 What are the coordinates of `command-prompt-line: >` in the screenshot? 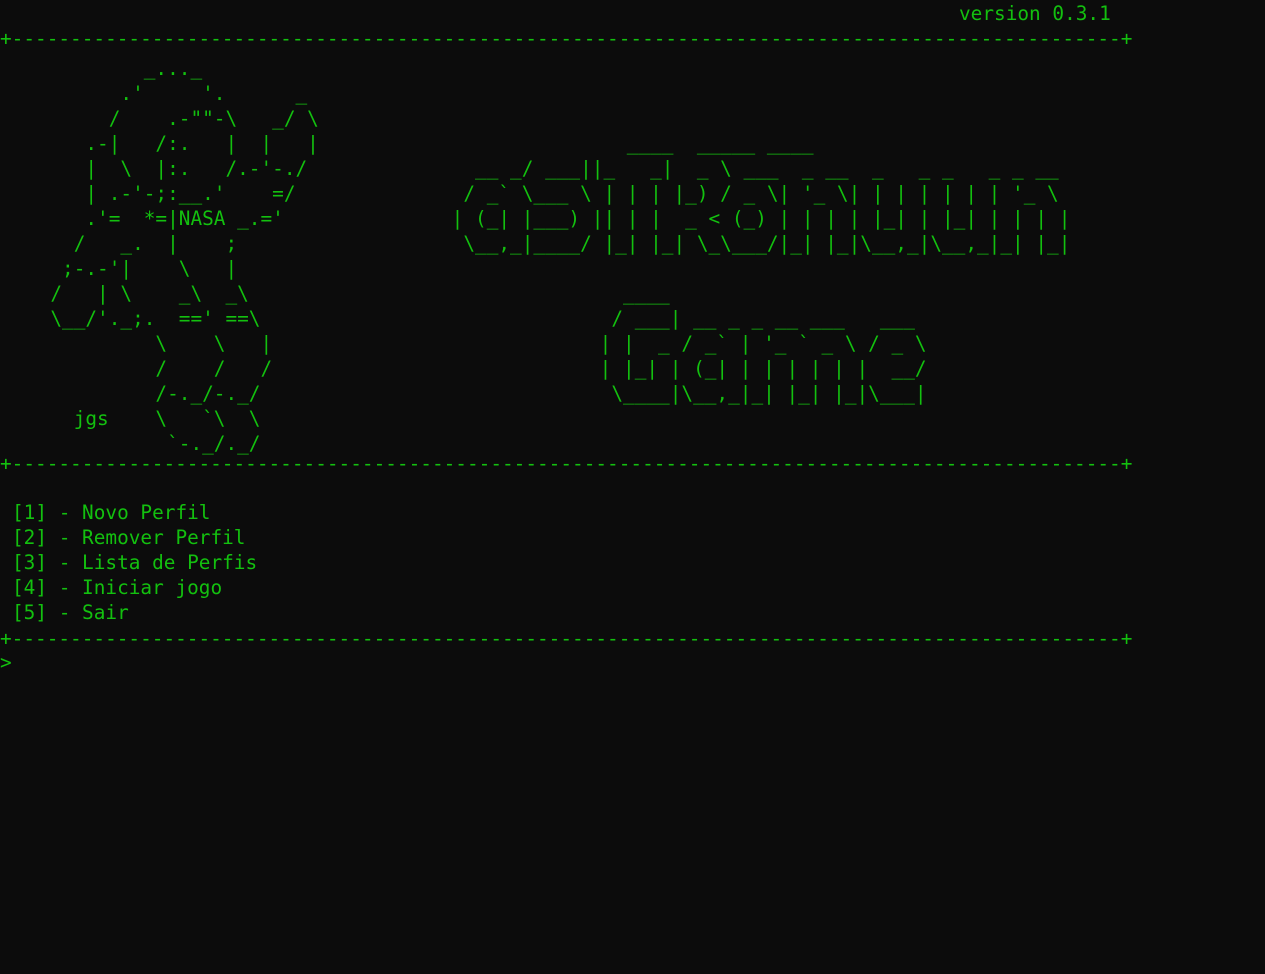 It's located at (557, 662).